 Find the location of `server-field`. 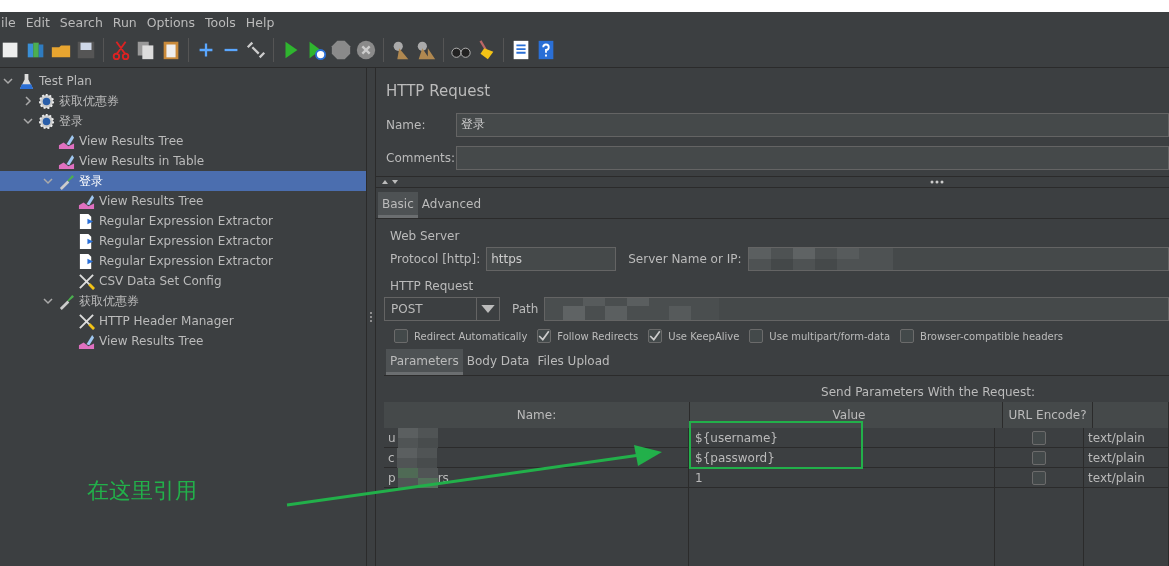

server-field is located at coordinates (958, 259).